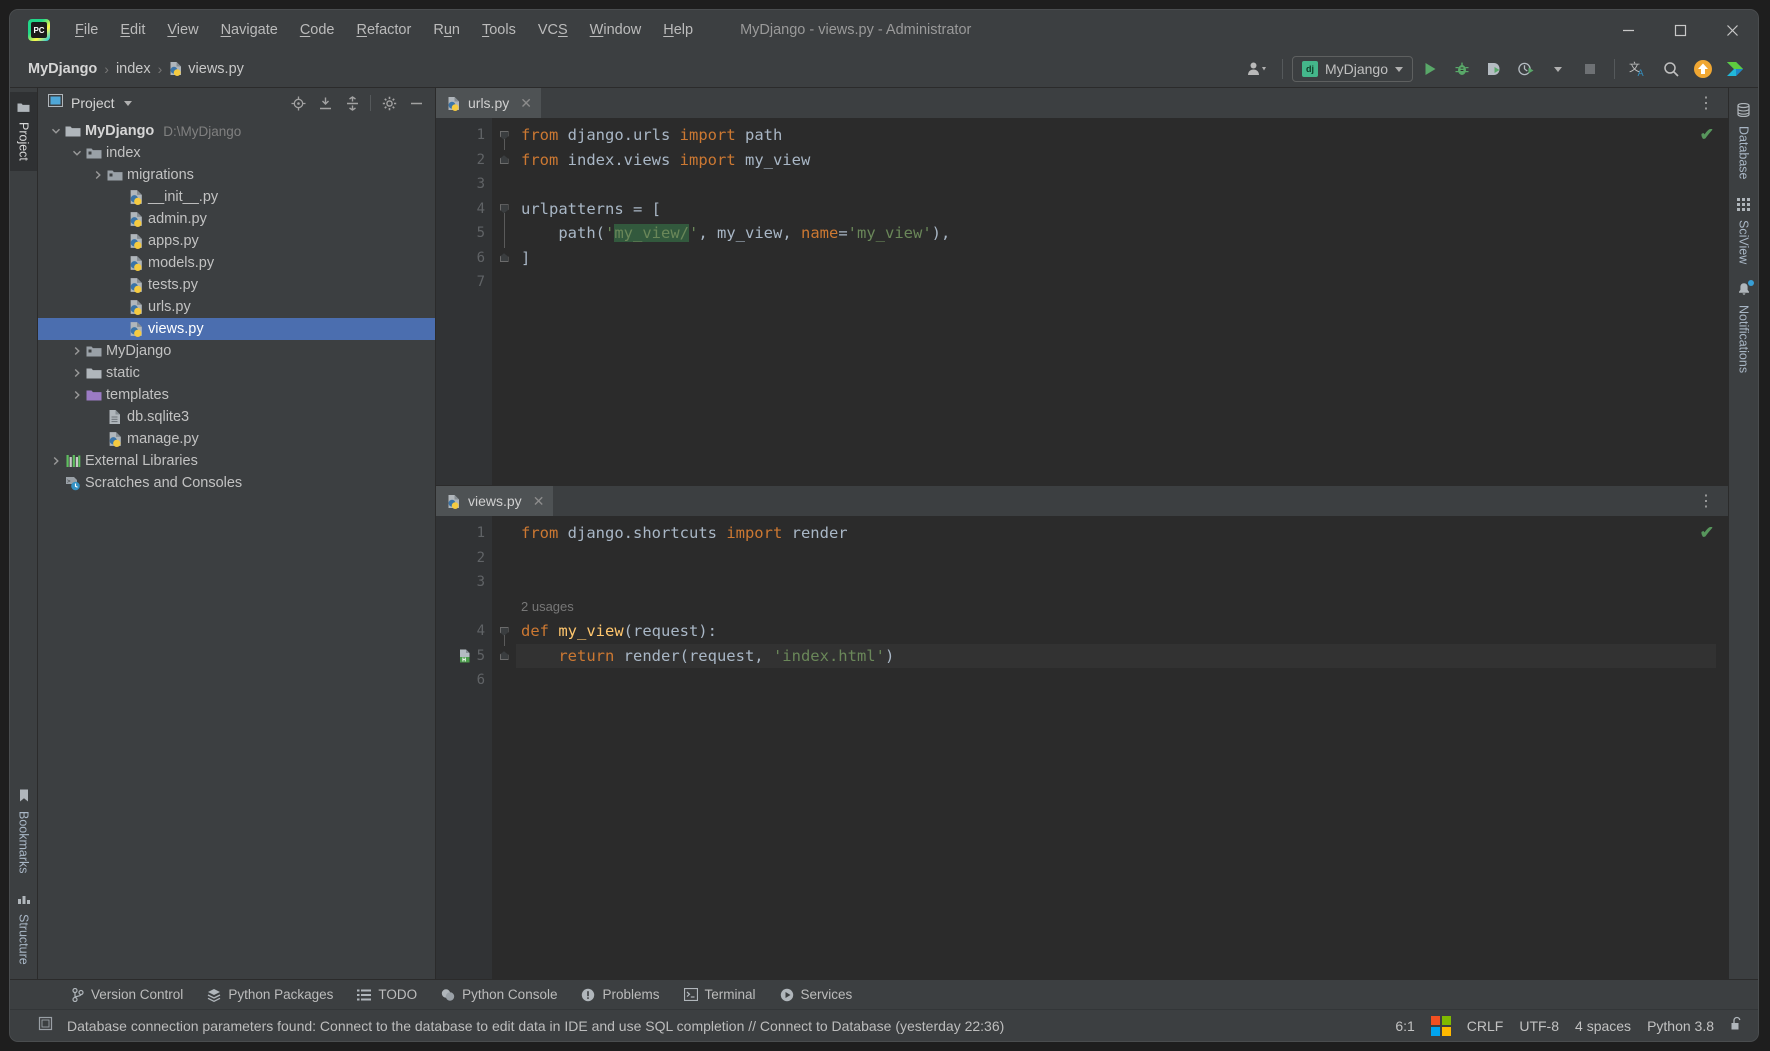 This screenshot has width=1770, height=1051. What do you see at coordinates (1404, 1026) in the screenshot?
I see `caret-position: 6:1` at bounding box center [1404, 1026].